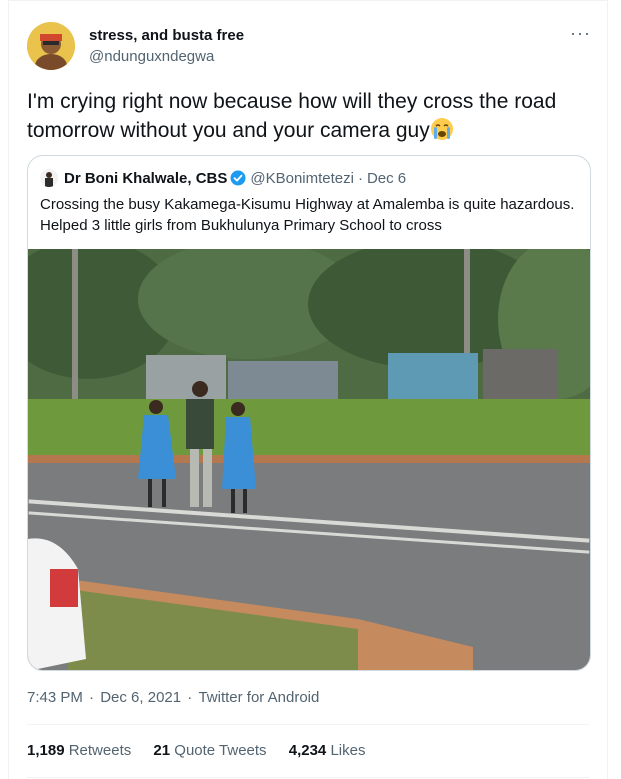 The width and height of the screenshot is (621, 779). I want to click on author-handle: @ndunguxndegwa, so click(151, 56).